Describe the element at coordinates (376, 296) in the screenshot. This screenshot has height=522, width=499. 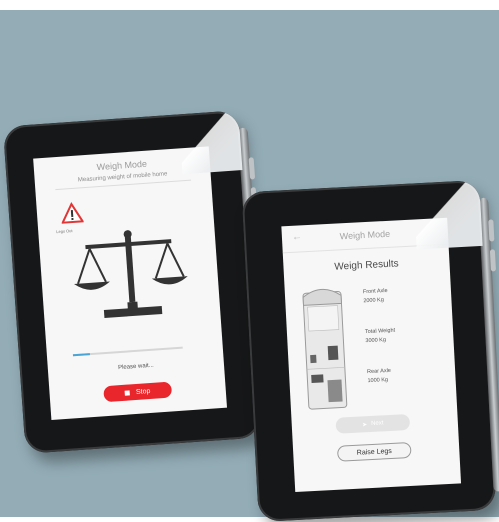
I see `front-axle-reading: Front Axle 2000 Kg` at that location.